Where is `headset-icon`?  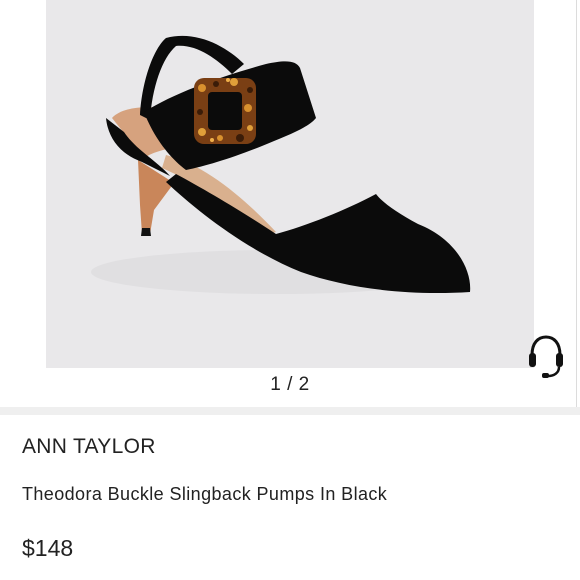
headset-icon is located at coordinates (546, 356).